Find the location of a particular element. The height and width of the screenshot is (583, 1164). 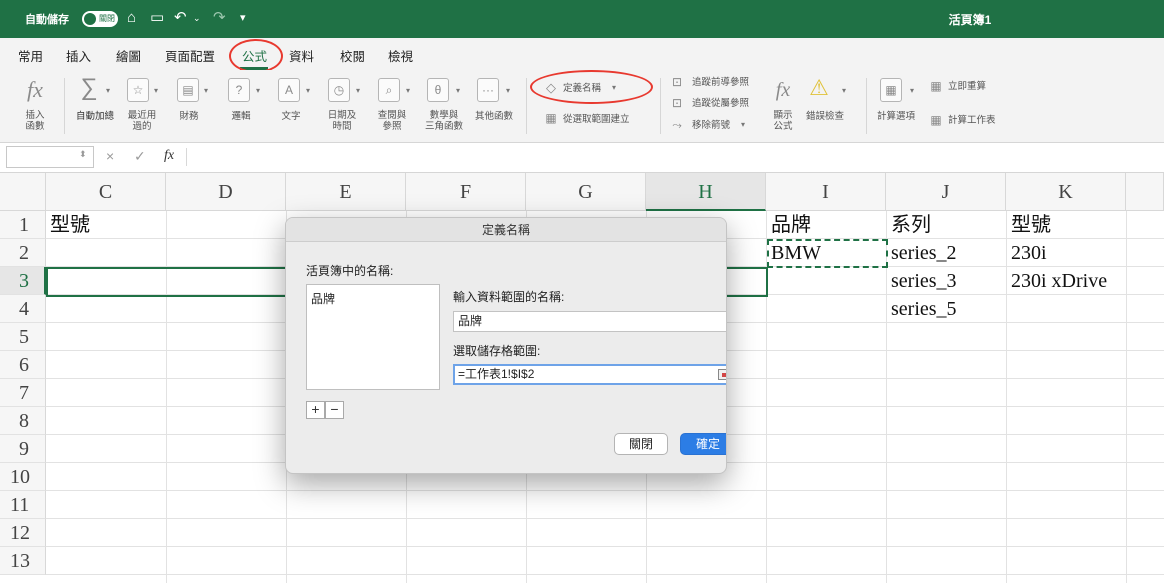

autosum-dropdown-icon: ▾ is located at coordinates (108, 90).